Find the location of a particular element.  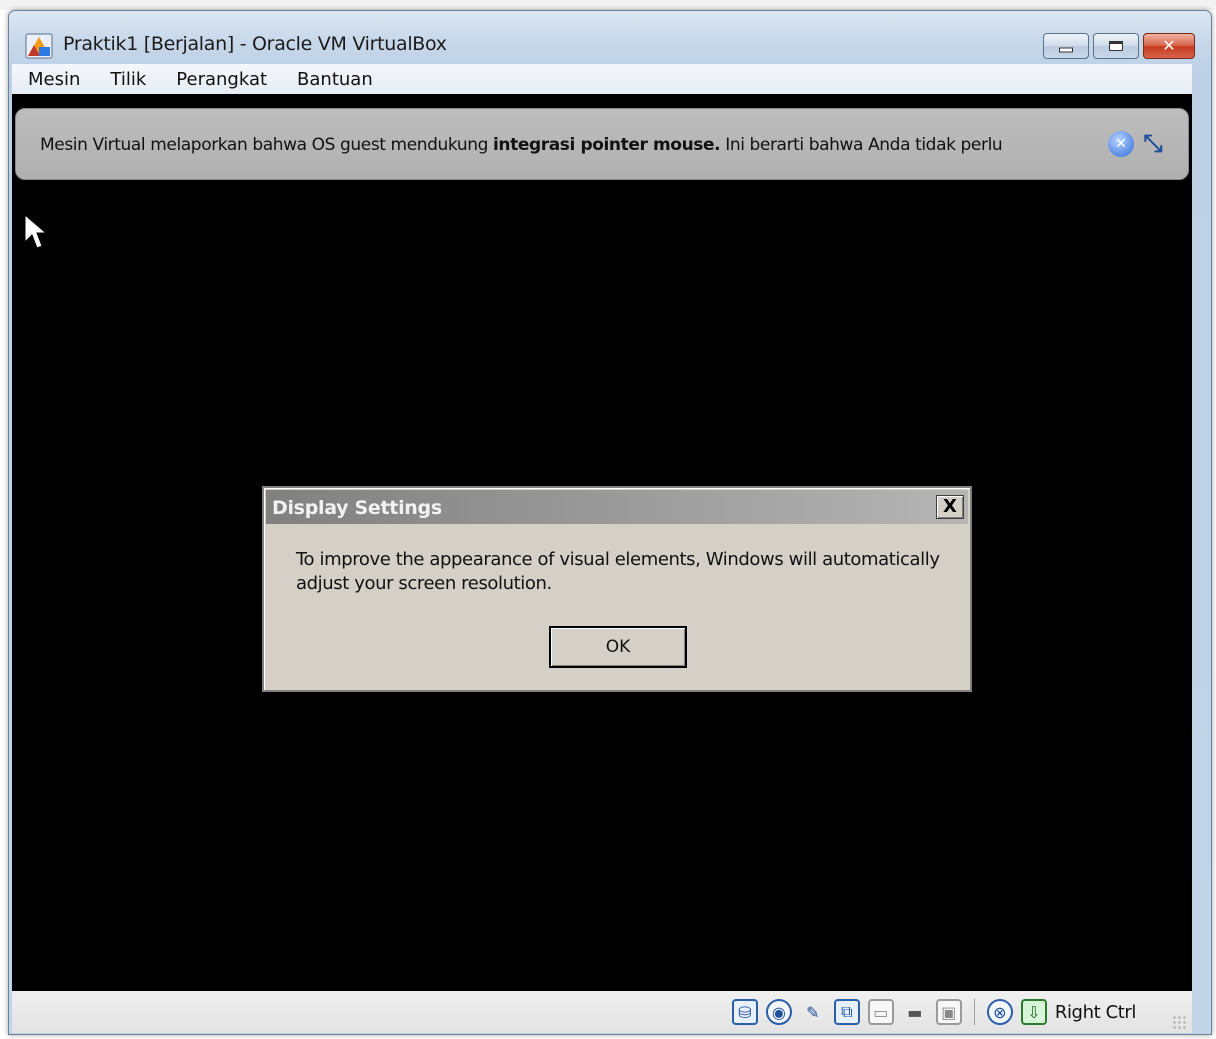

host-key-label: Right Ctrl is located at coordinates (1095, 1012).